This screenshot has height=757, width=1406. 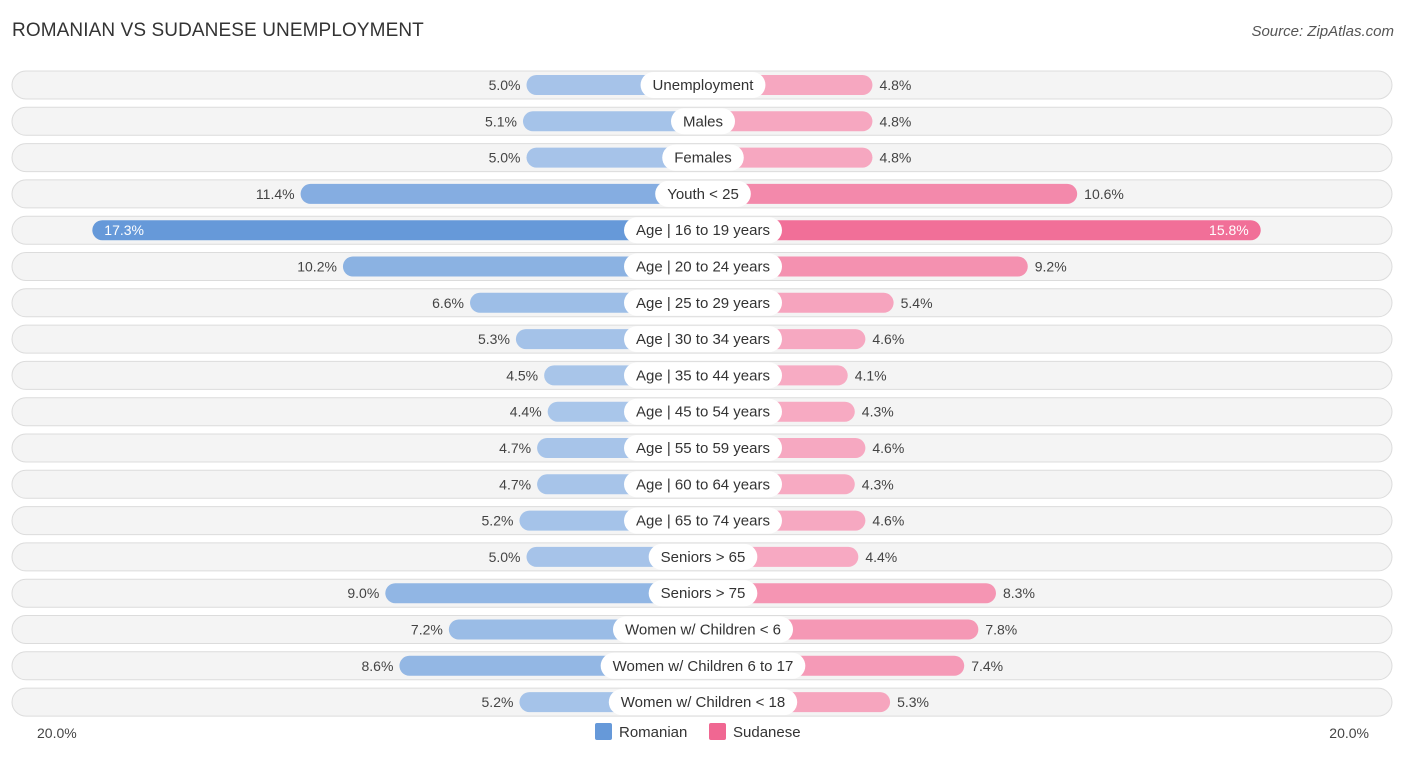 What do you see at coordinates (494, 339) in the screenshot?
I see `value-label-romanian: 5.3%` at bounding box center [494, 339].